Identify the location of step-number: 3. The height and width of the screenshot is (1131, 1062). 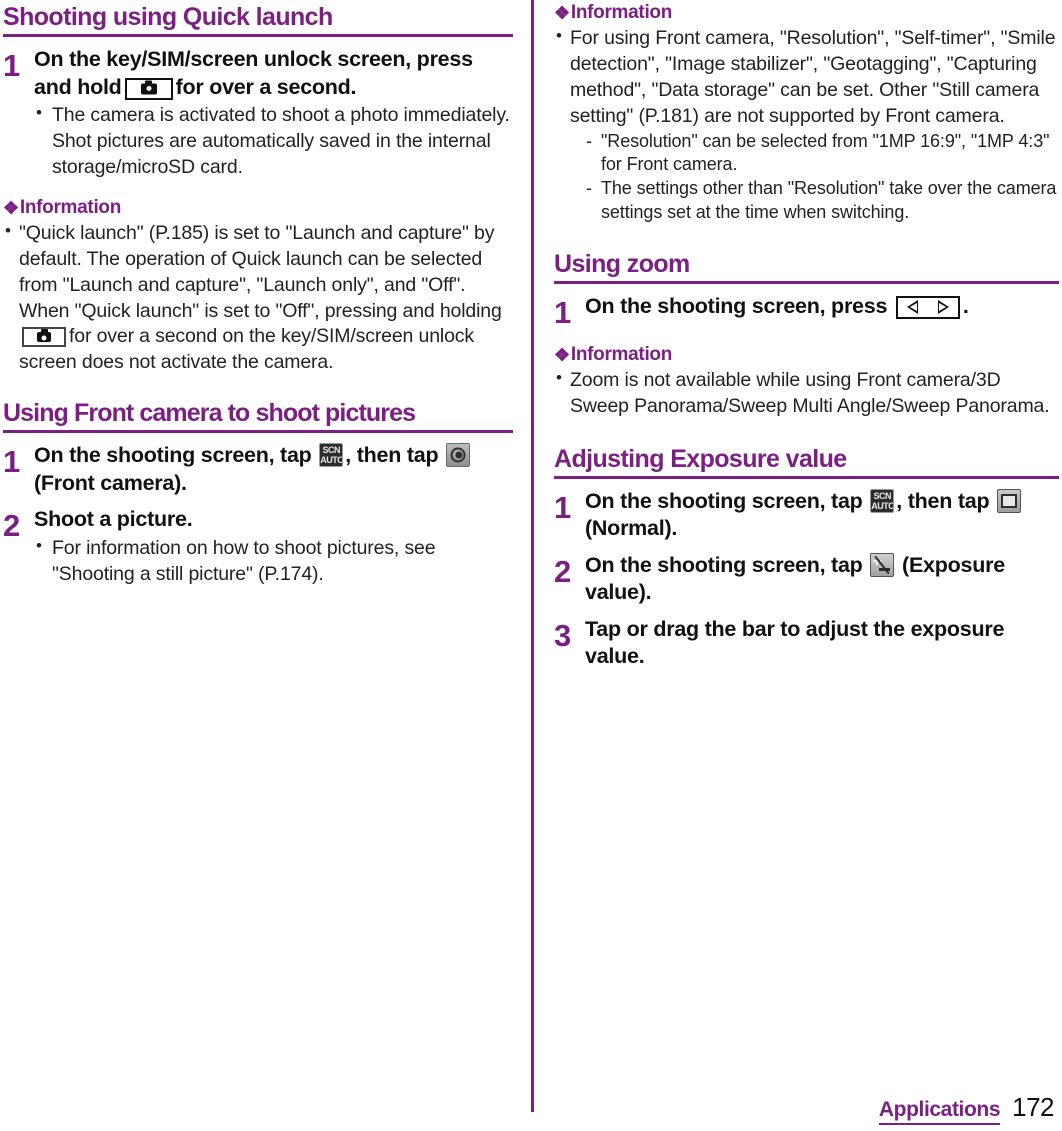
(563, 635).